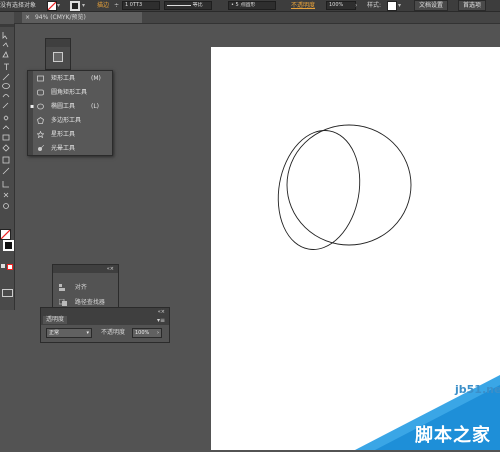 Image resolution: width=500 pixels, height=452 pixels. Describe the element at coordinates (27, 17) in the screenshot. I see `close-tab-icon: ×` at that location.